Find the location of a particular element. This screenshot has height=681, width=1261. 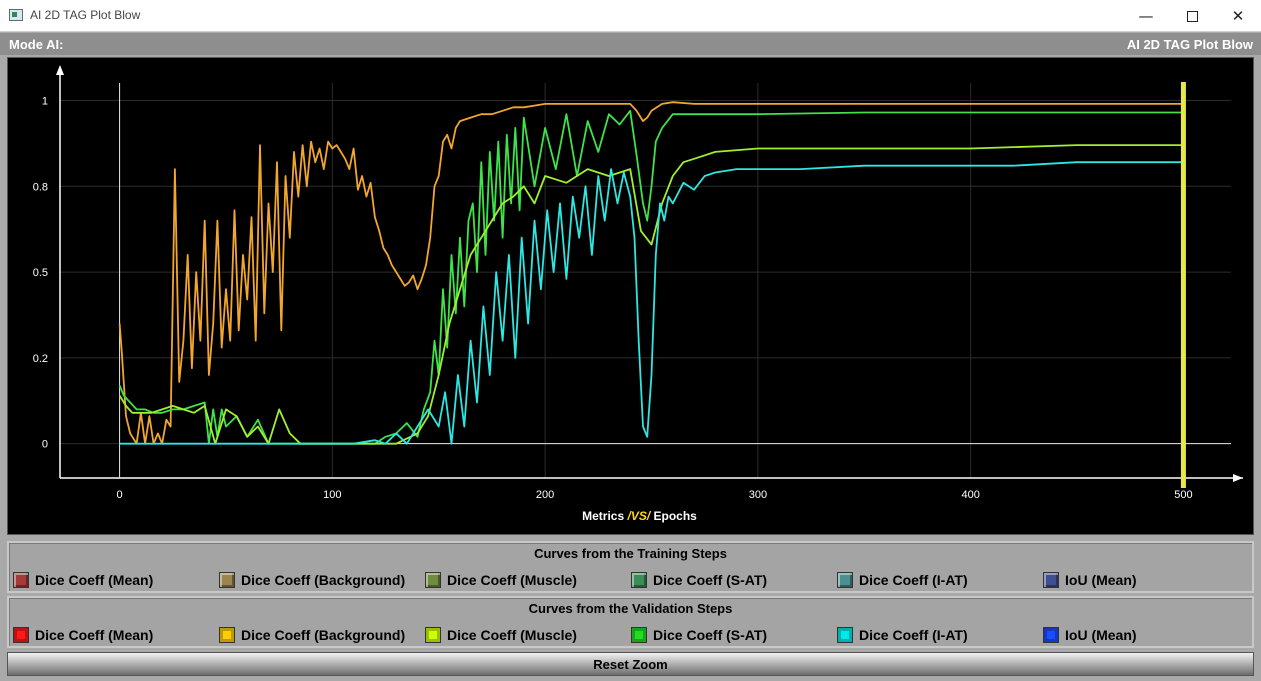

validation-legend-item: Dice Coeff (S-AT) is located at coordinates (699, 635).